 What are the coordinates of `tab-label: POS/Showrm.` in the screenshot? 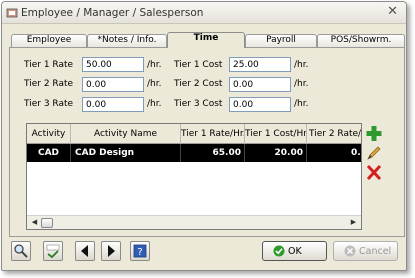 It's located at (361, 40).